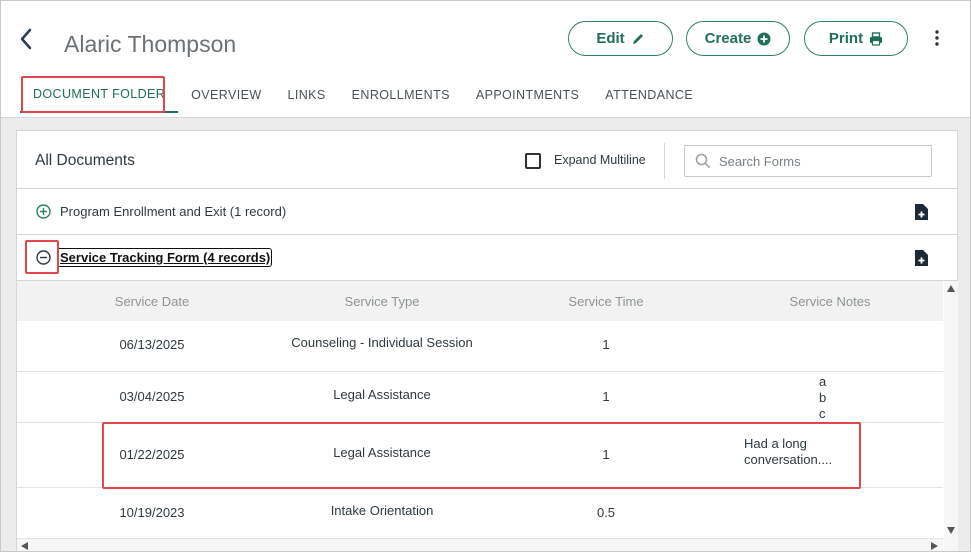  I want to click on search-box, so click(808, 161).